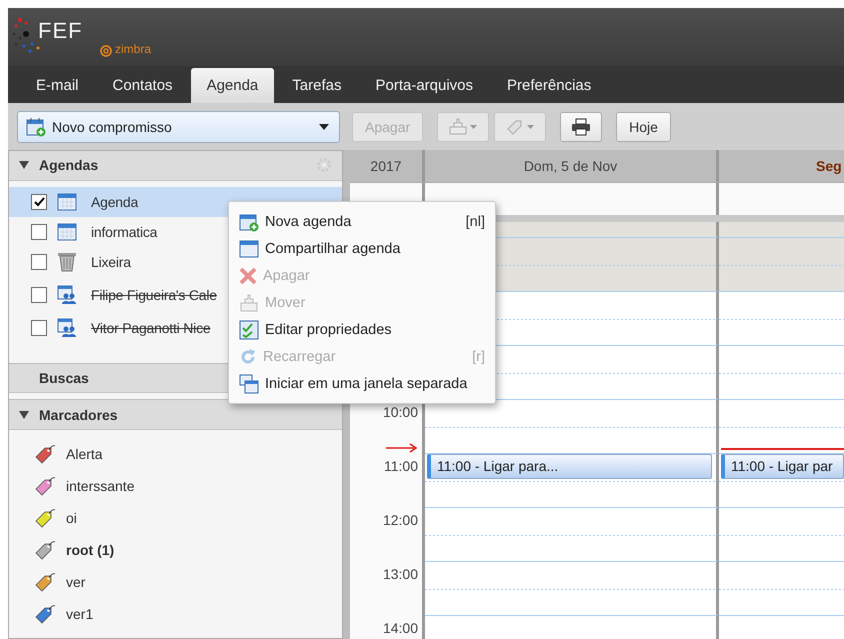 This screenshot has height=639, width=844. I want to click on hour-label: 10:00, so click(400, 412).